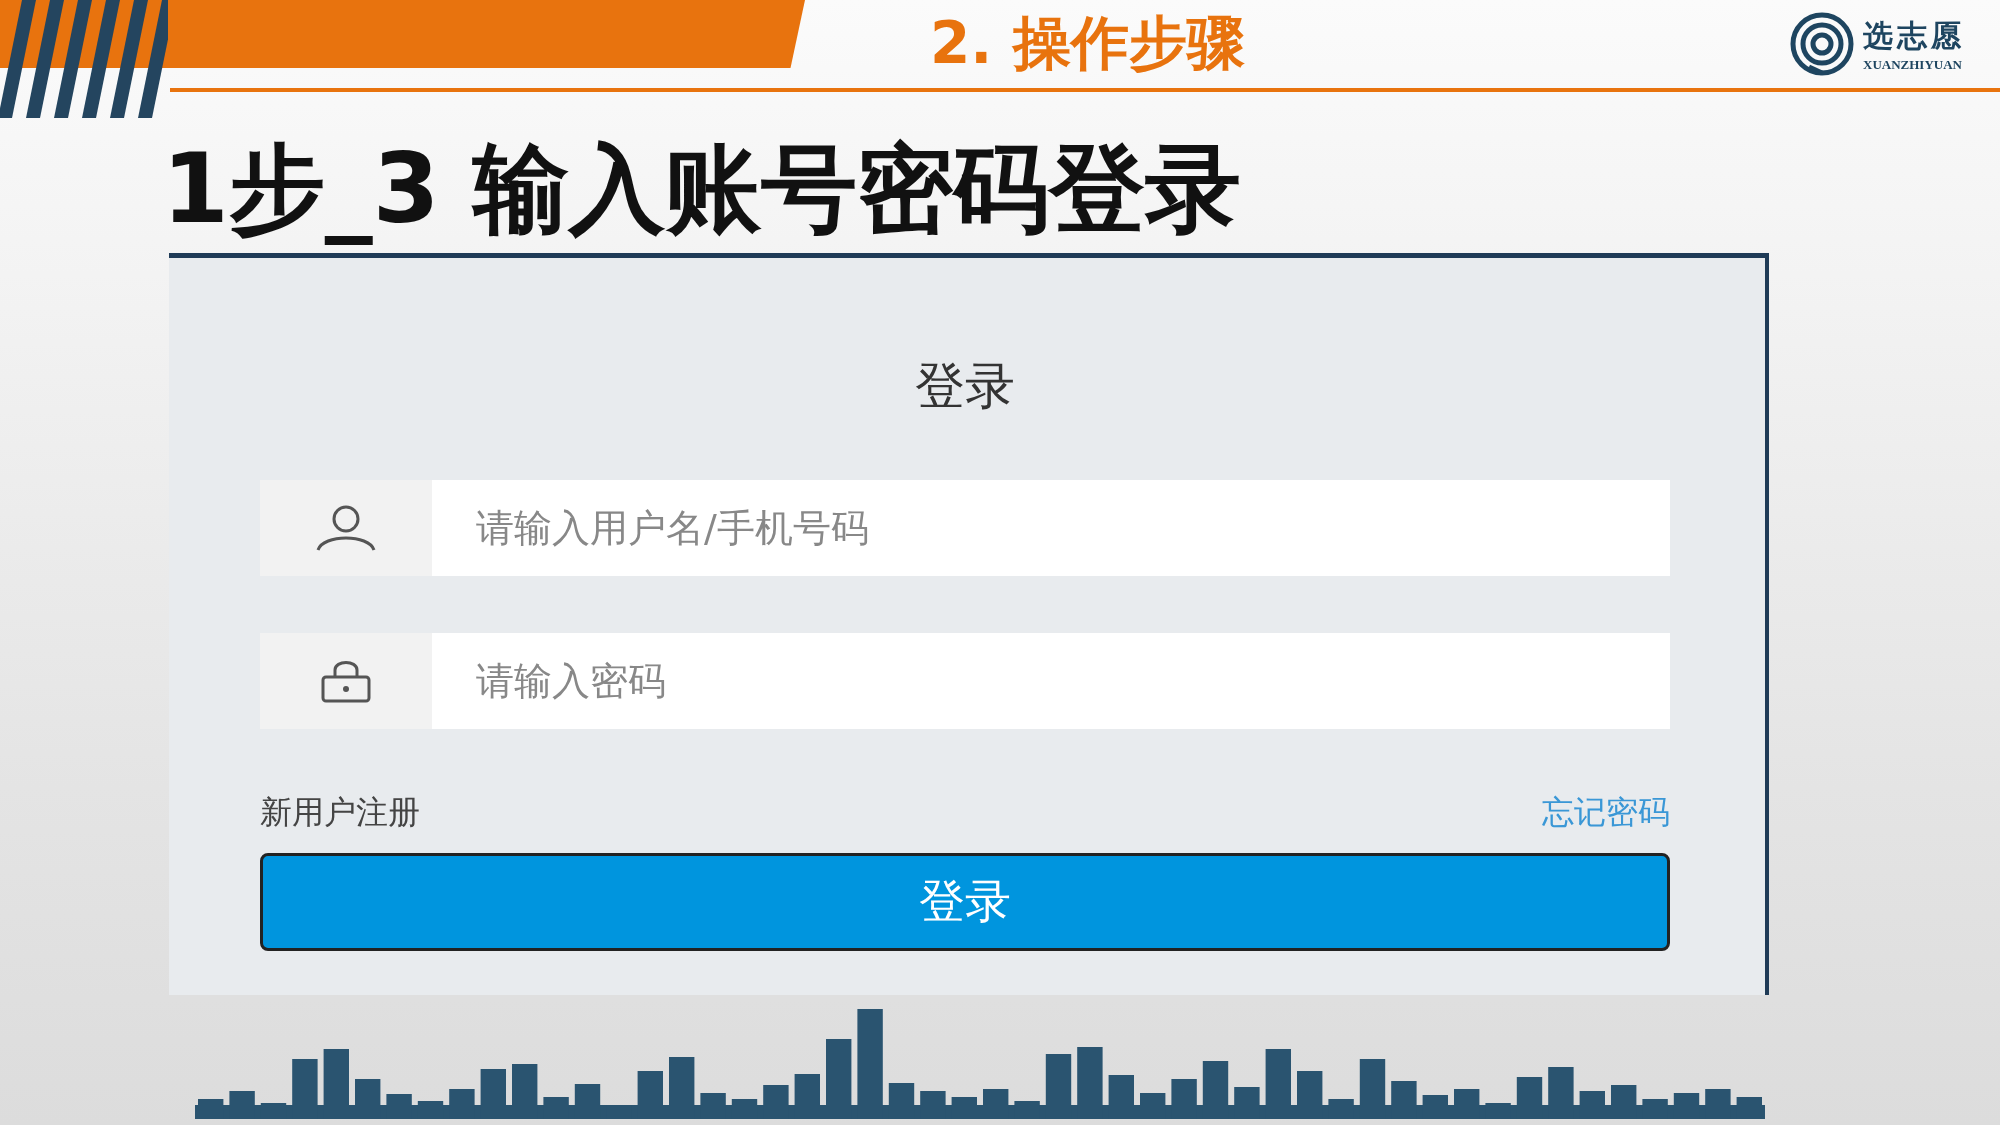  What do you see at coordinates (346, 681) in the screenshot?
I see `lock-icon` at bounding box center [346, 681].